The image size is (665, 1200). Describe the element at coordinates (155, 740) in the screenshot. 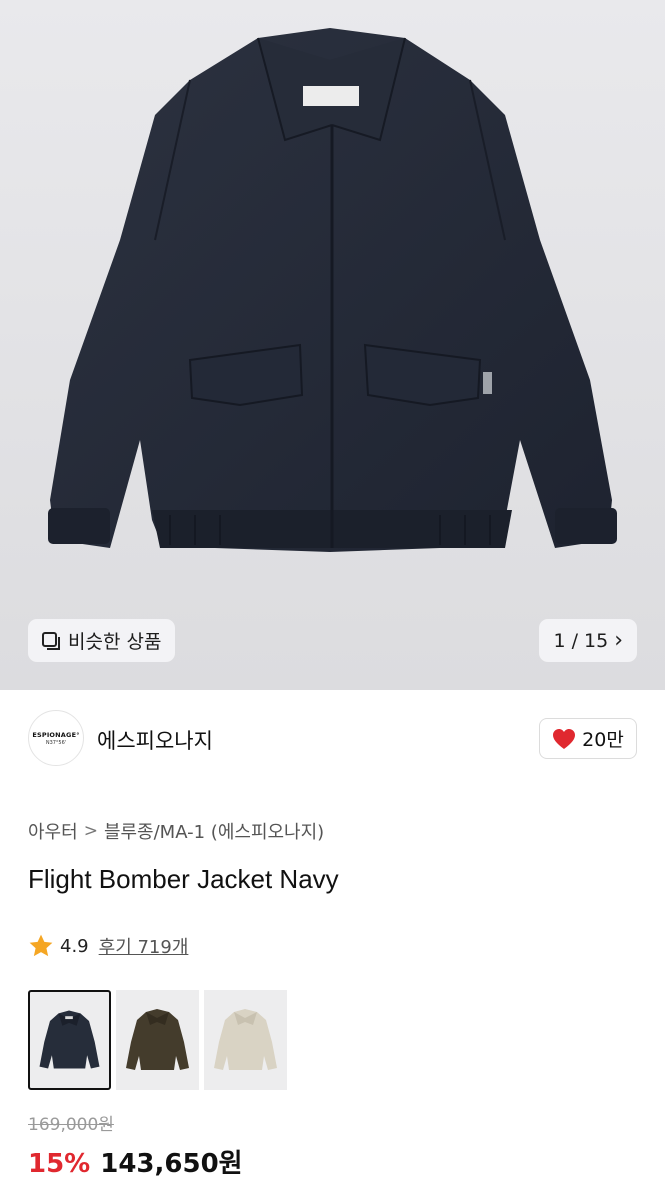

I see `brand-name: 에스피오나지` at that location.